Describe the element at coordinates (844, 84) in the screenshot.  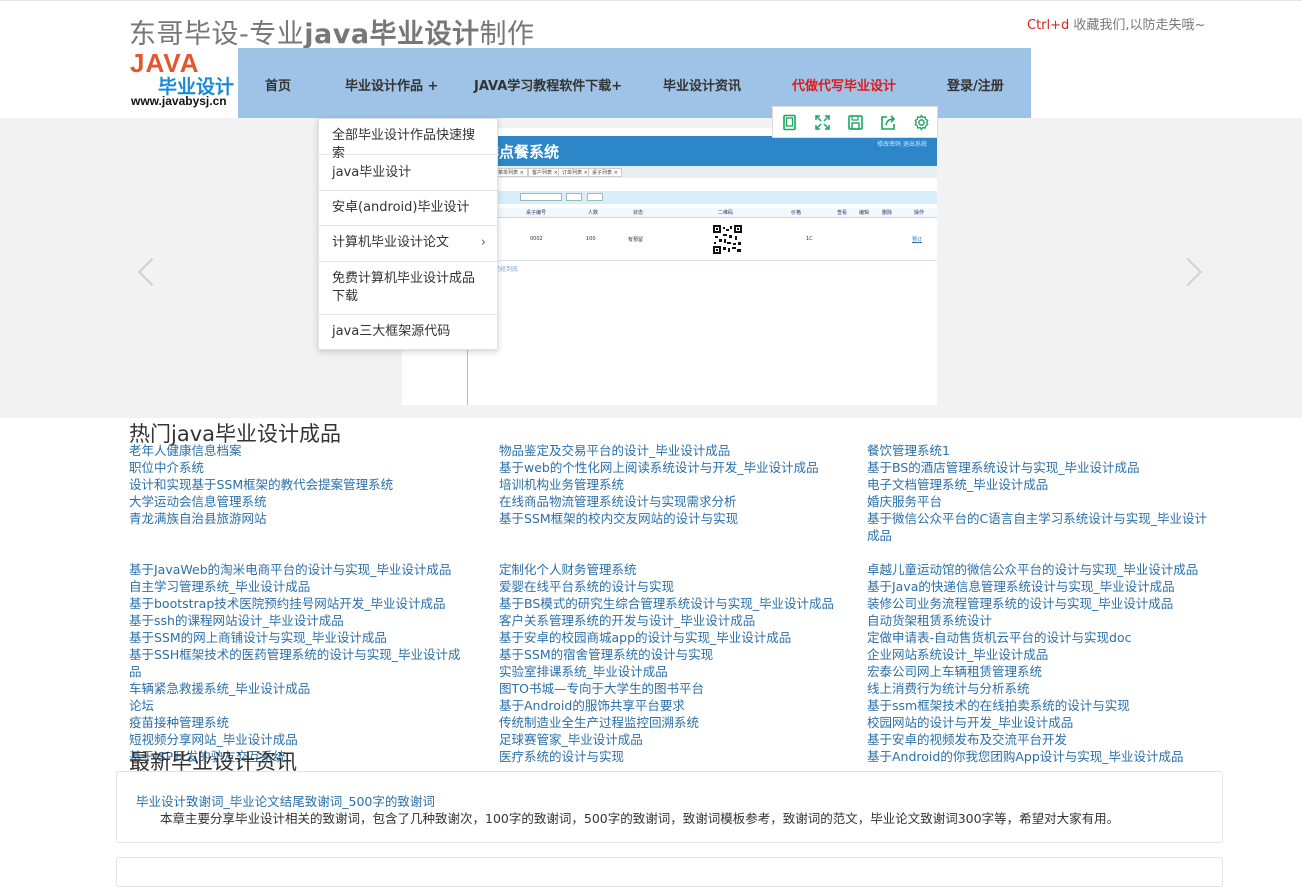
I see `nav-custom-service: 代做代写毕业设计` at that location.